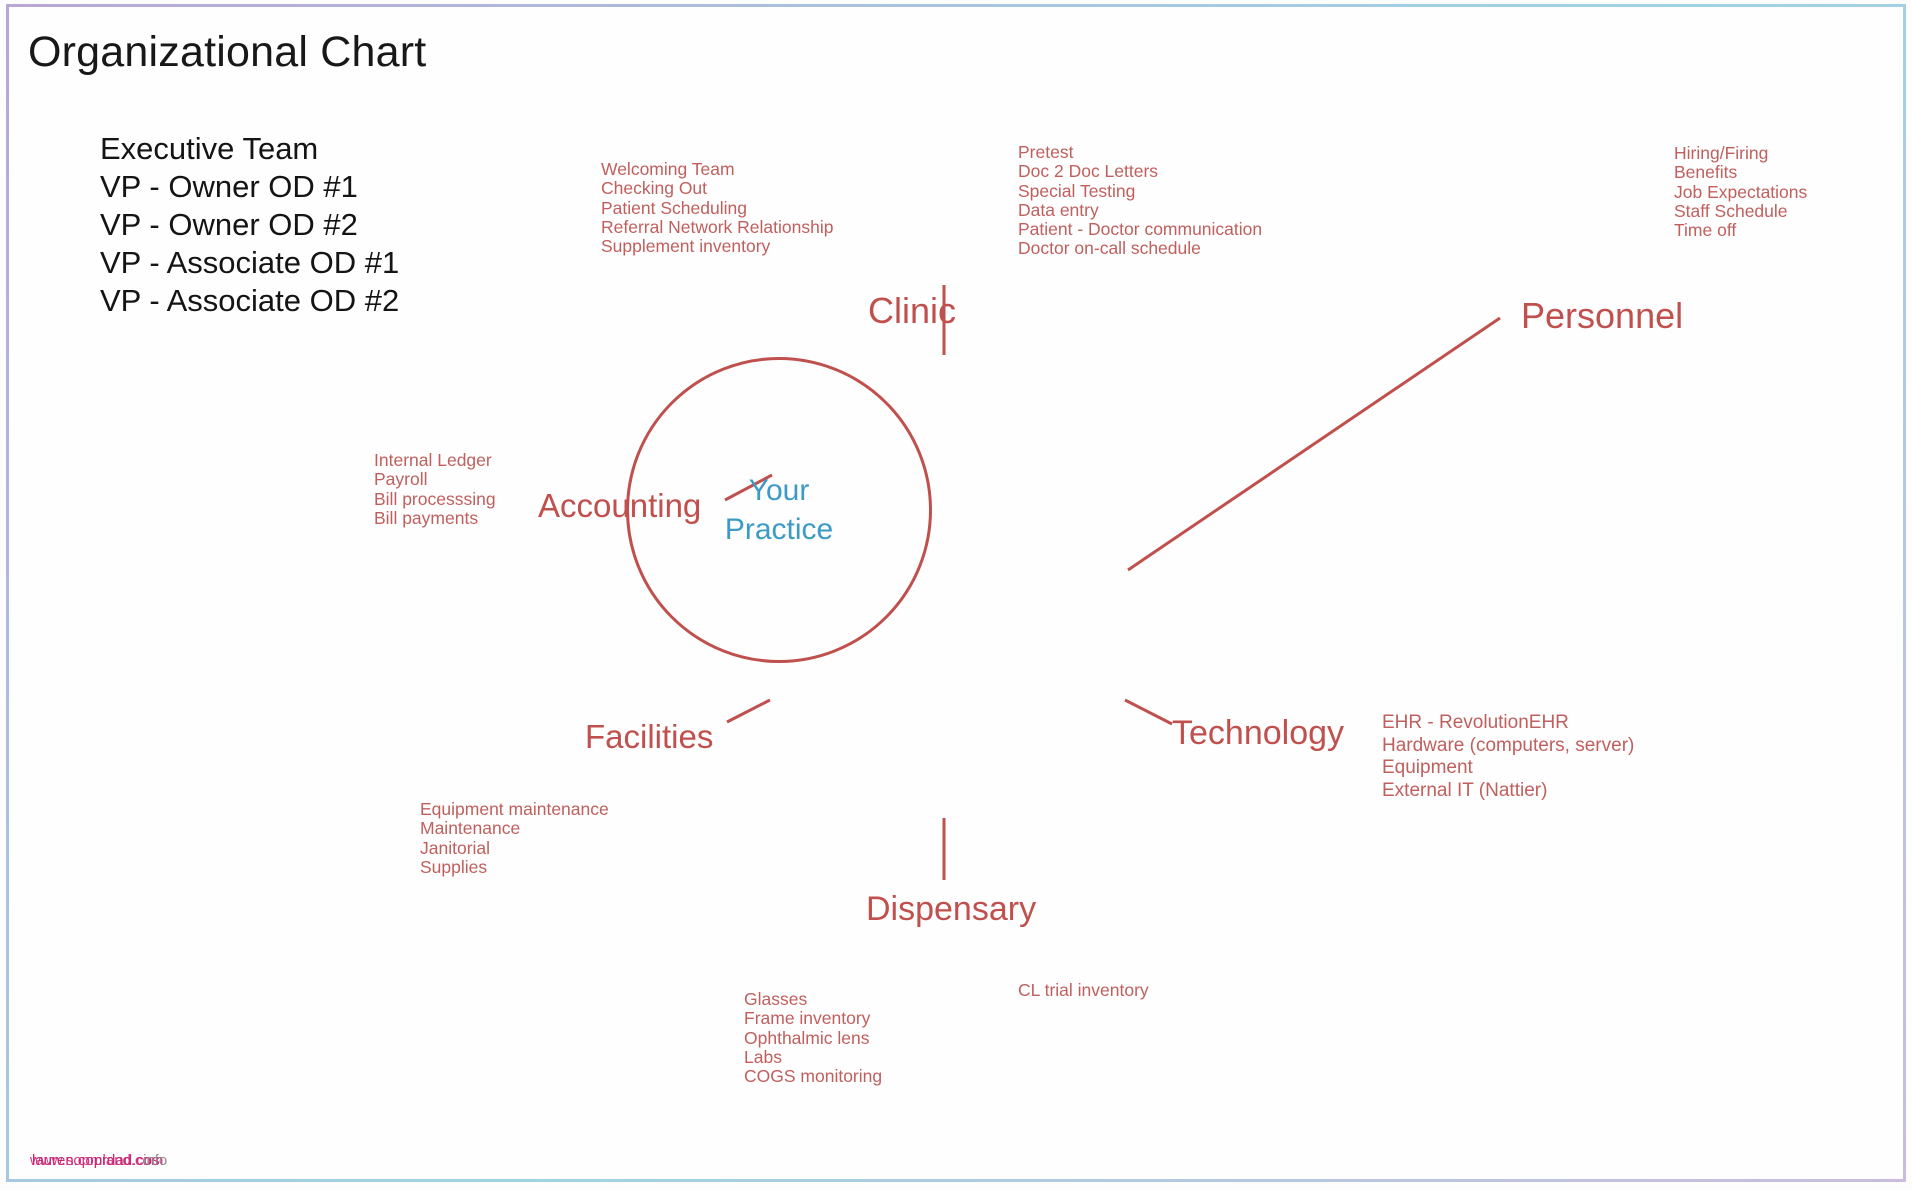 This screenshot has width=1912, height=1190. What do you see at coordinates (1721, 153) in the screenshot?
I see `list-item: Hiring/Firing` at bounding box center [1721, 153].